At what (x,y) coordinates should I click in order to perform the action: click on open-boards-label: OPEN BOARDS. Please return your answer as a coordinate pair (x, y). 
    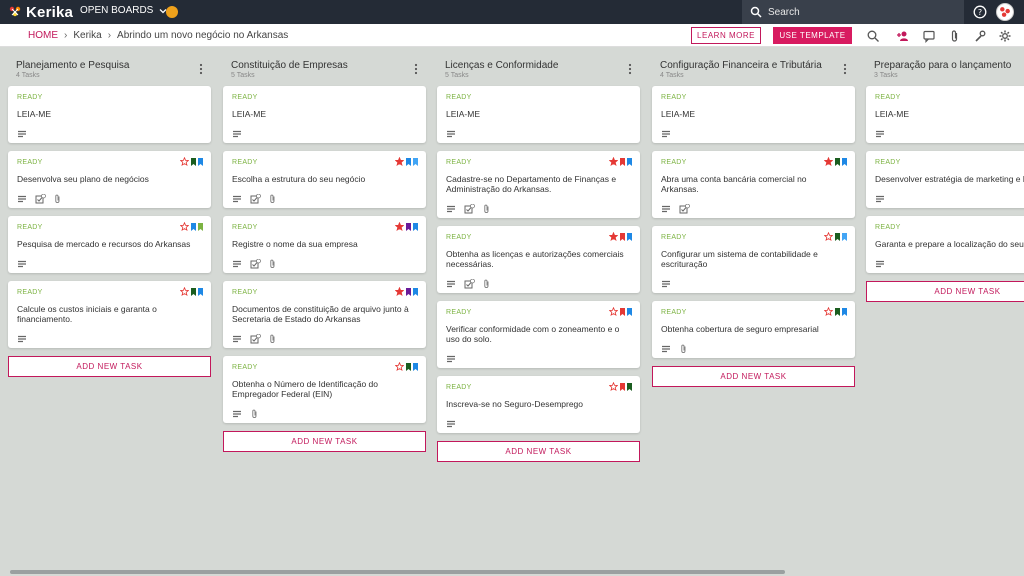
    Looking at the image, I should click on (117, 10).